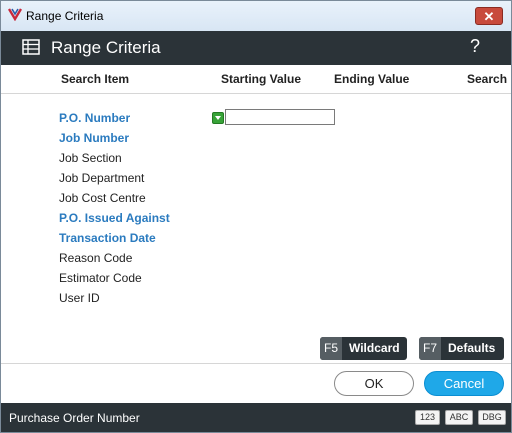 The height and width of the screenshot is (433, 512). I want to click on column-header-search-item: Search Item, so click(95, 79).